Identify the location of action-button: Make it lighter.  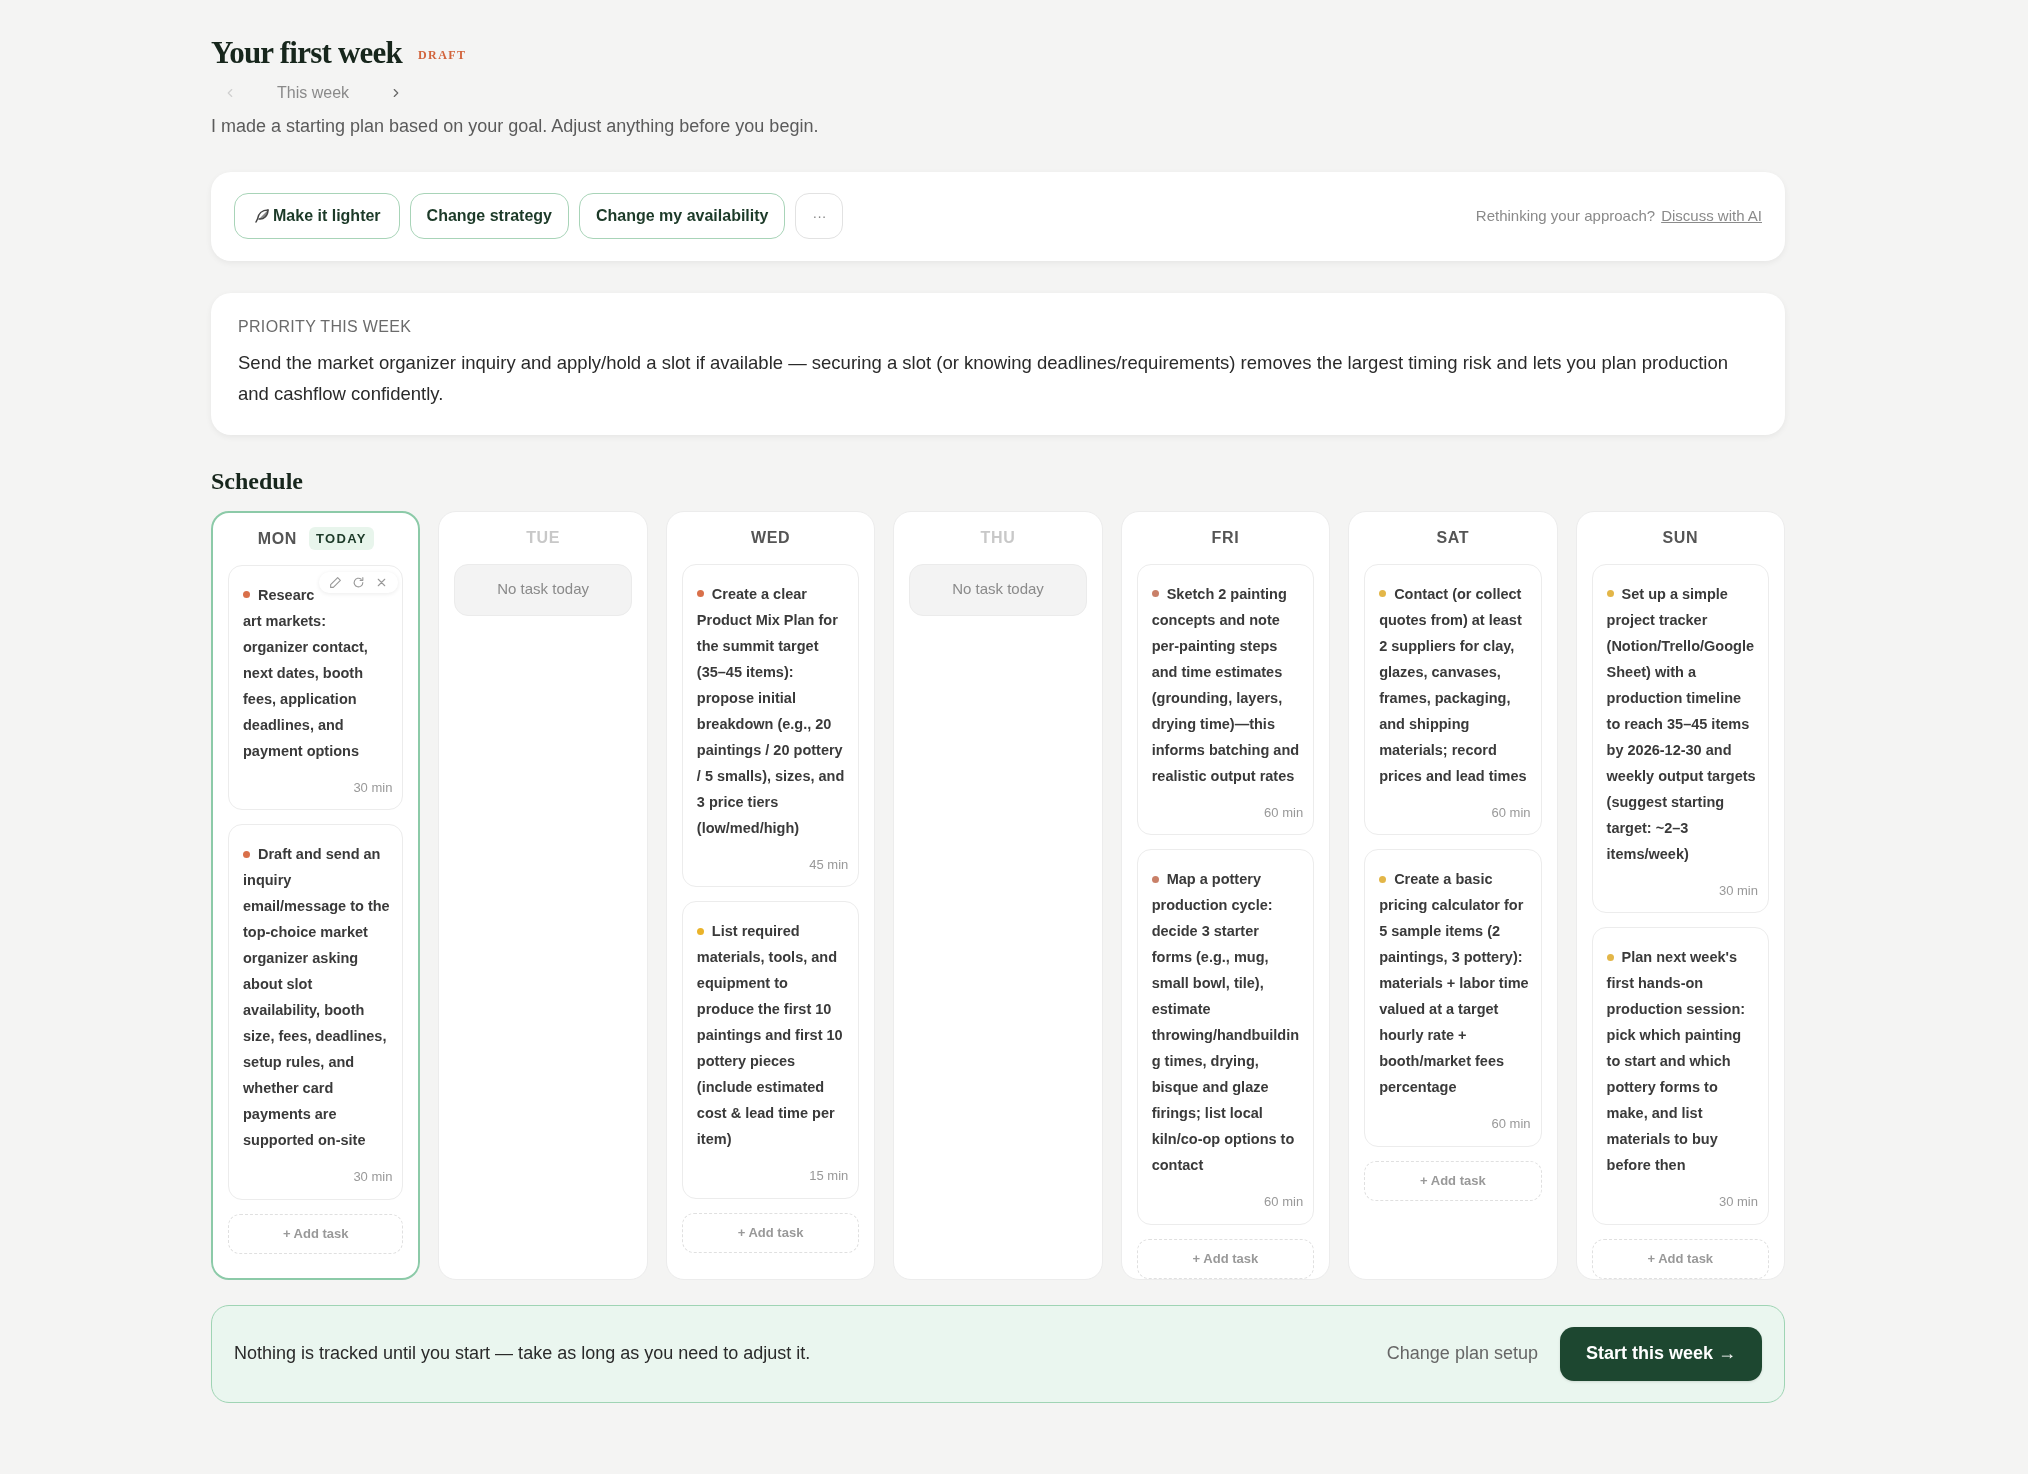
(317, 216).